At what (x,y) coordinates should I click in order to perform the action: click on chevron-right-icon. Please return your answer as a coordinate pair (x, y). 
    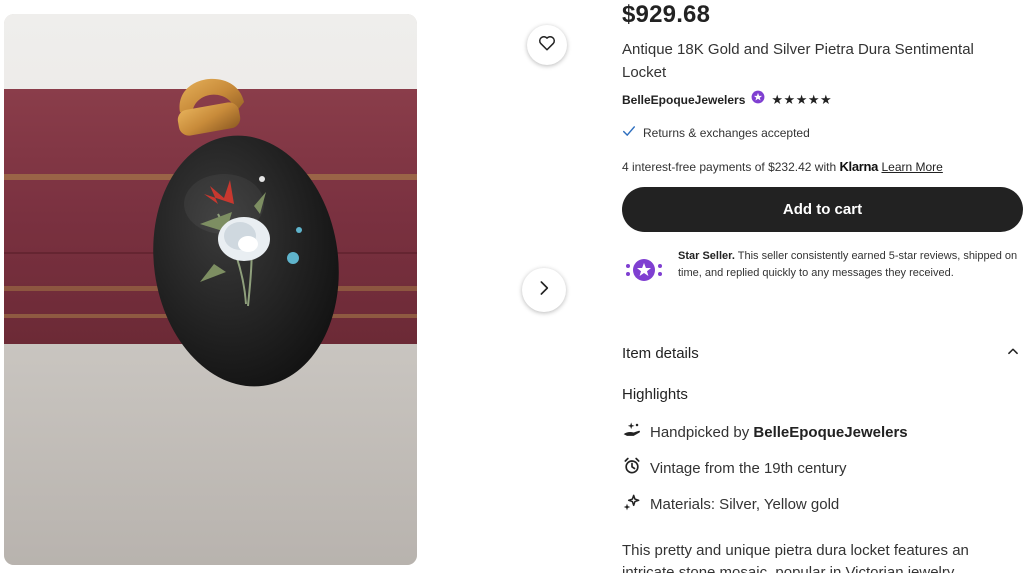
    Looking at the image, I should click on (544, 290).